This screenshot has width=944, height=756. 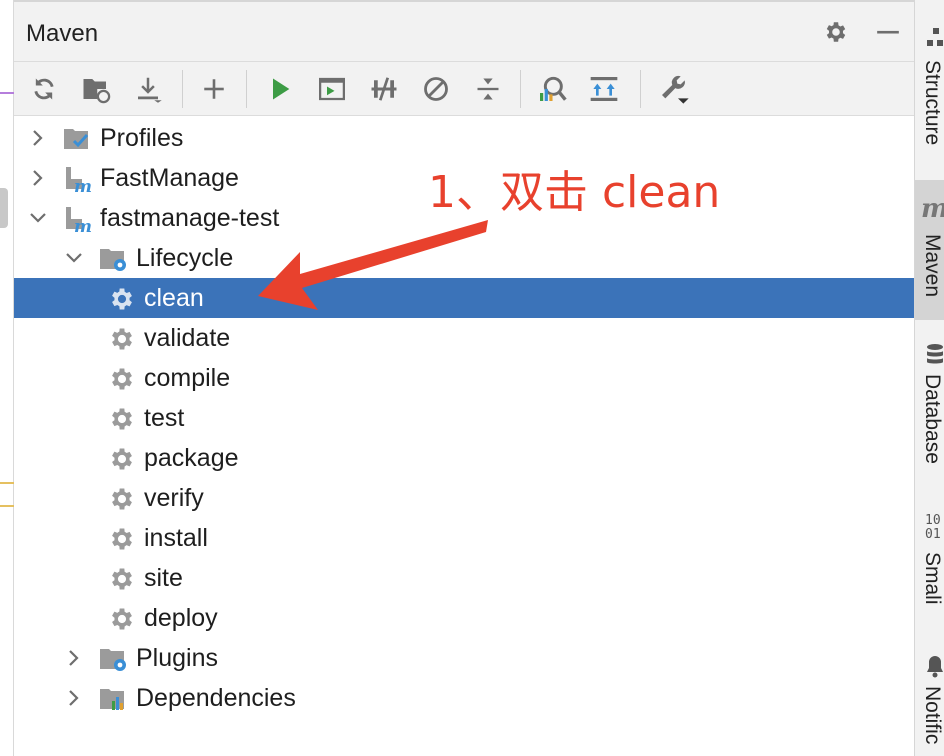 I want to click on tree-node-test: test, so click(x=464, y=418).